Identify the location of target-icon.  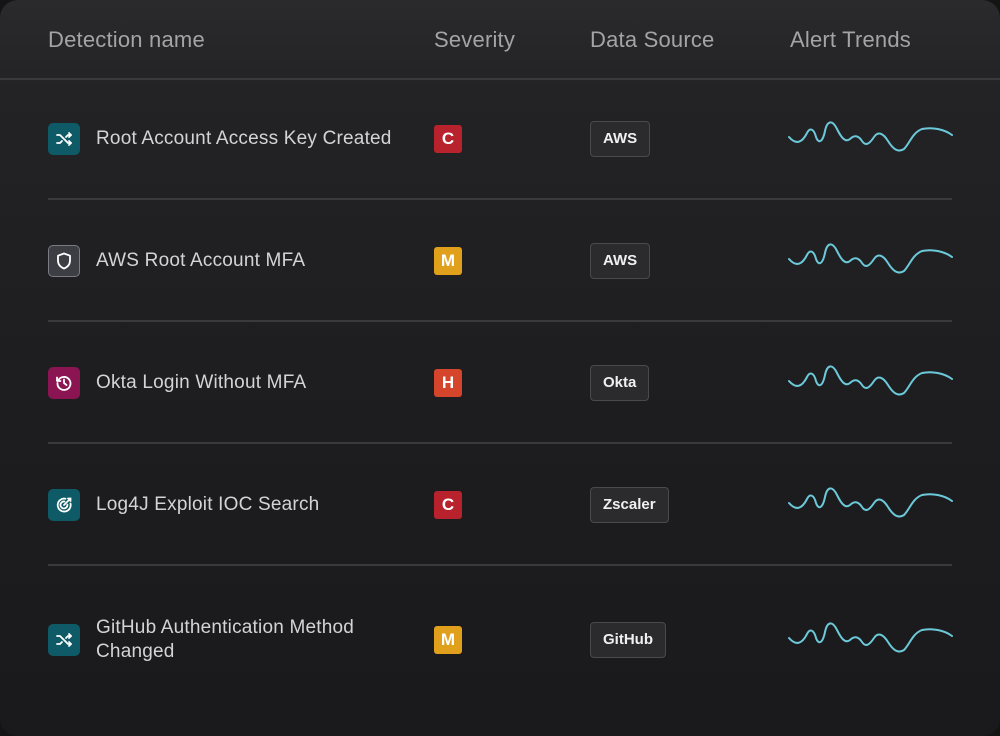
(64, 505).